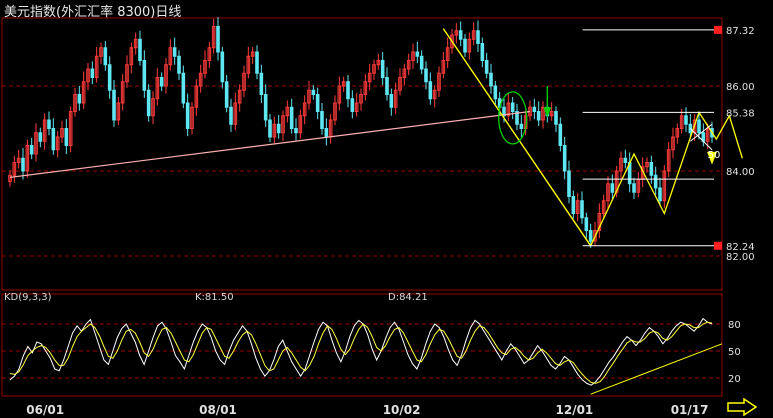 The width and height of the screenshot is (773, 418). I want to click on kd-tick-label: 20, so click(734, 379).